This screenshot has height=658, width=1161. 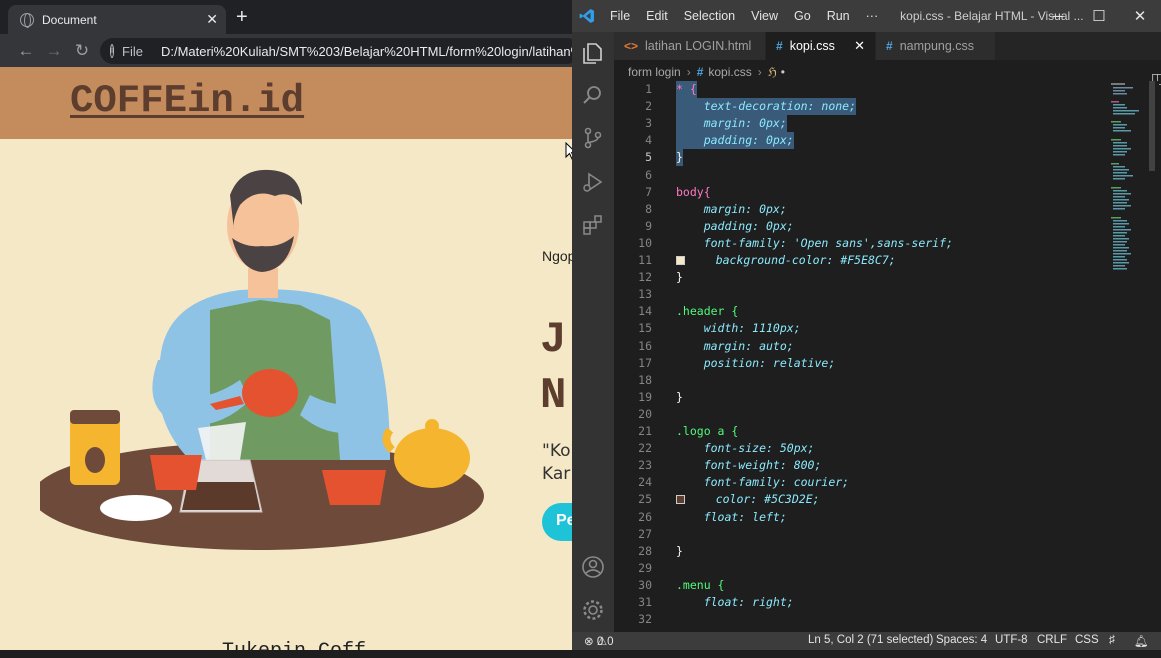 I want to click on menu-selection: Selection, so click(x=709, y=16).